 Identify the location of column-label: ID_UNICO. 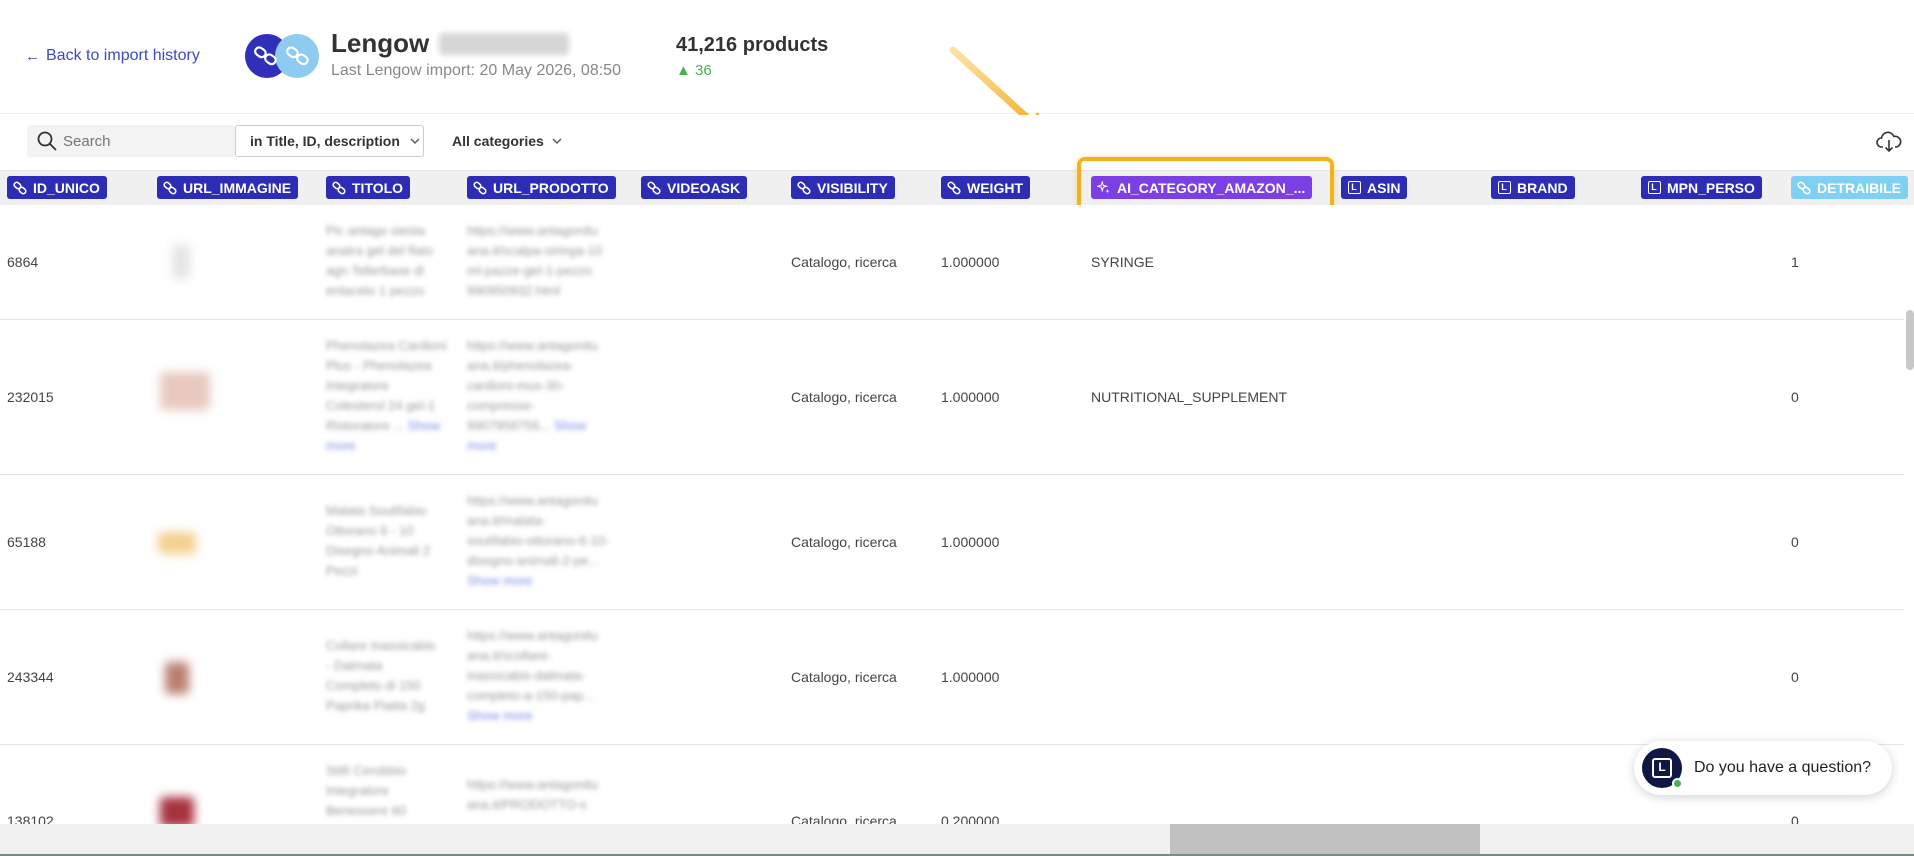
(66, 187).